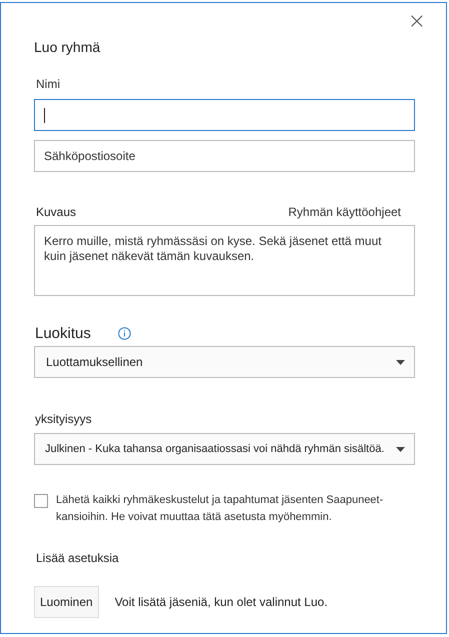  Describe the element at coordinates (224, 449) in the screenshot. I see `privacy-dropdown: Julkinen - Kuka tahansa organisaatiossasi voi nähdä ryhmän sisältöä.` at that location.